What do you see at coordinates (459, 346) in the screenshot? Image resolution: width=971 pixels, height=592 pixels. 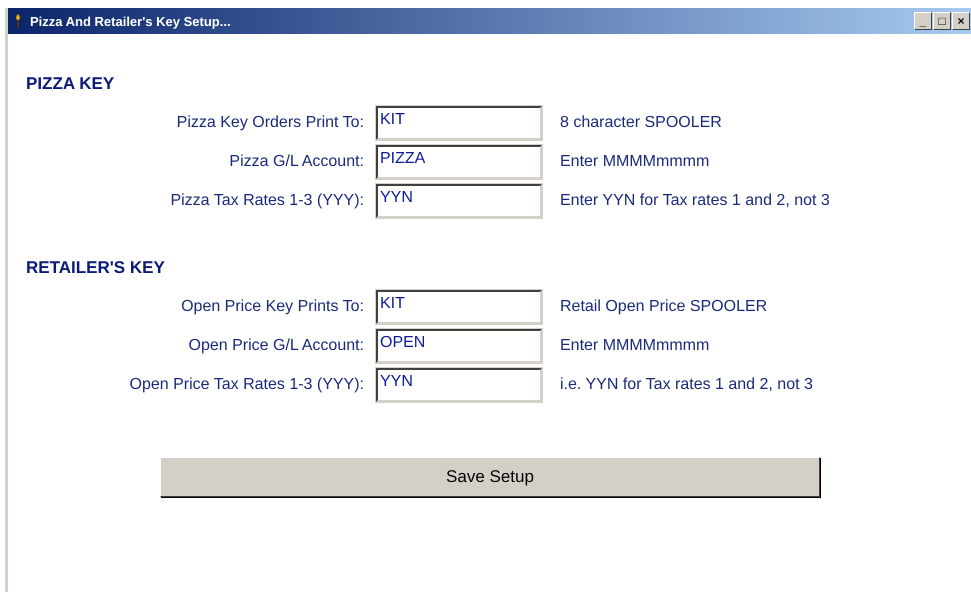 I see `input-field: OPEN` at bounding box center [459, 346].